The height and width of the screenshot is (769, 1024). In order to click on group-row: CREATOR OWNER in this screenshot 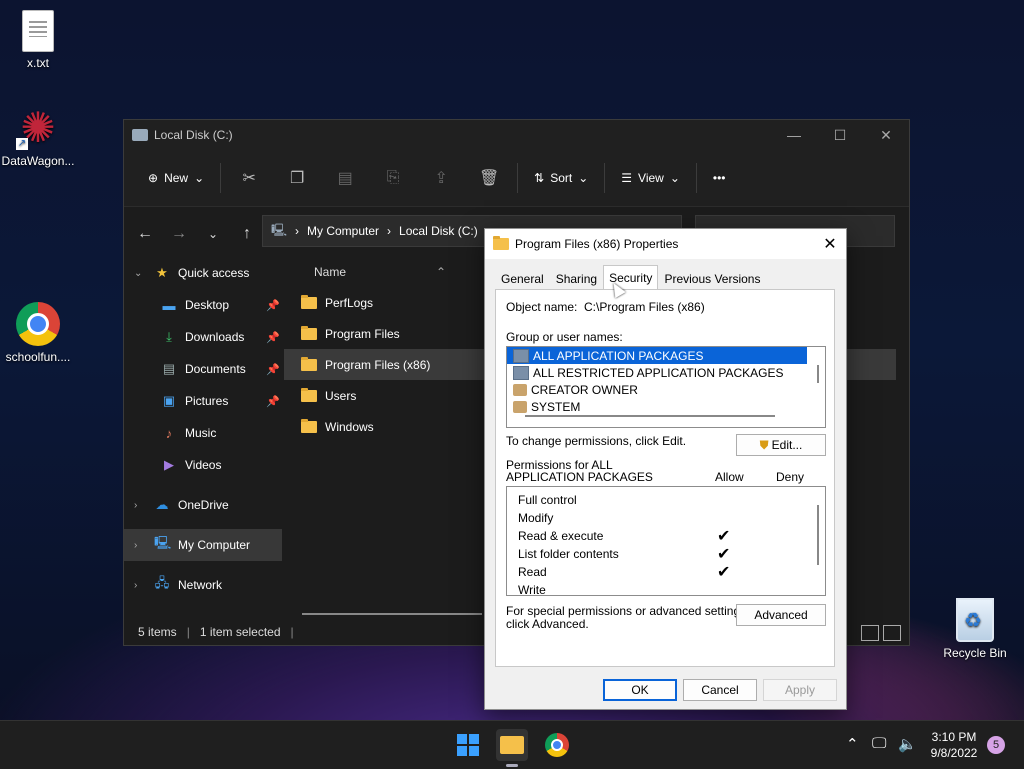, I will do `click(666, 389)`.